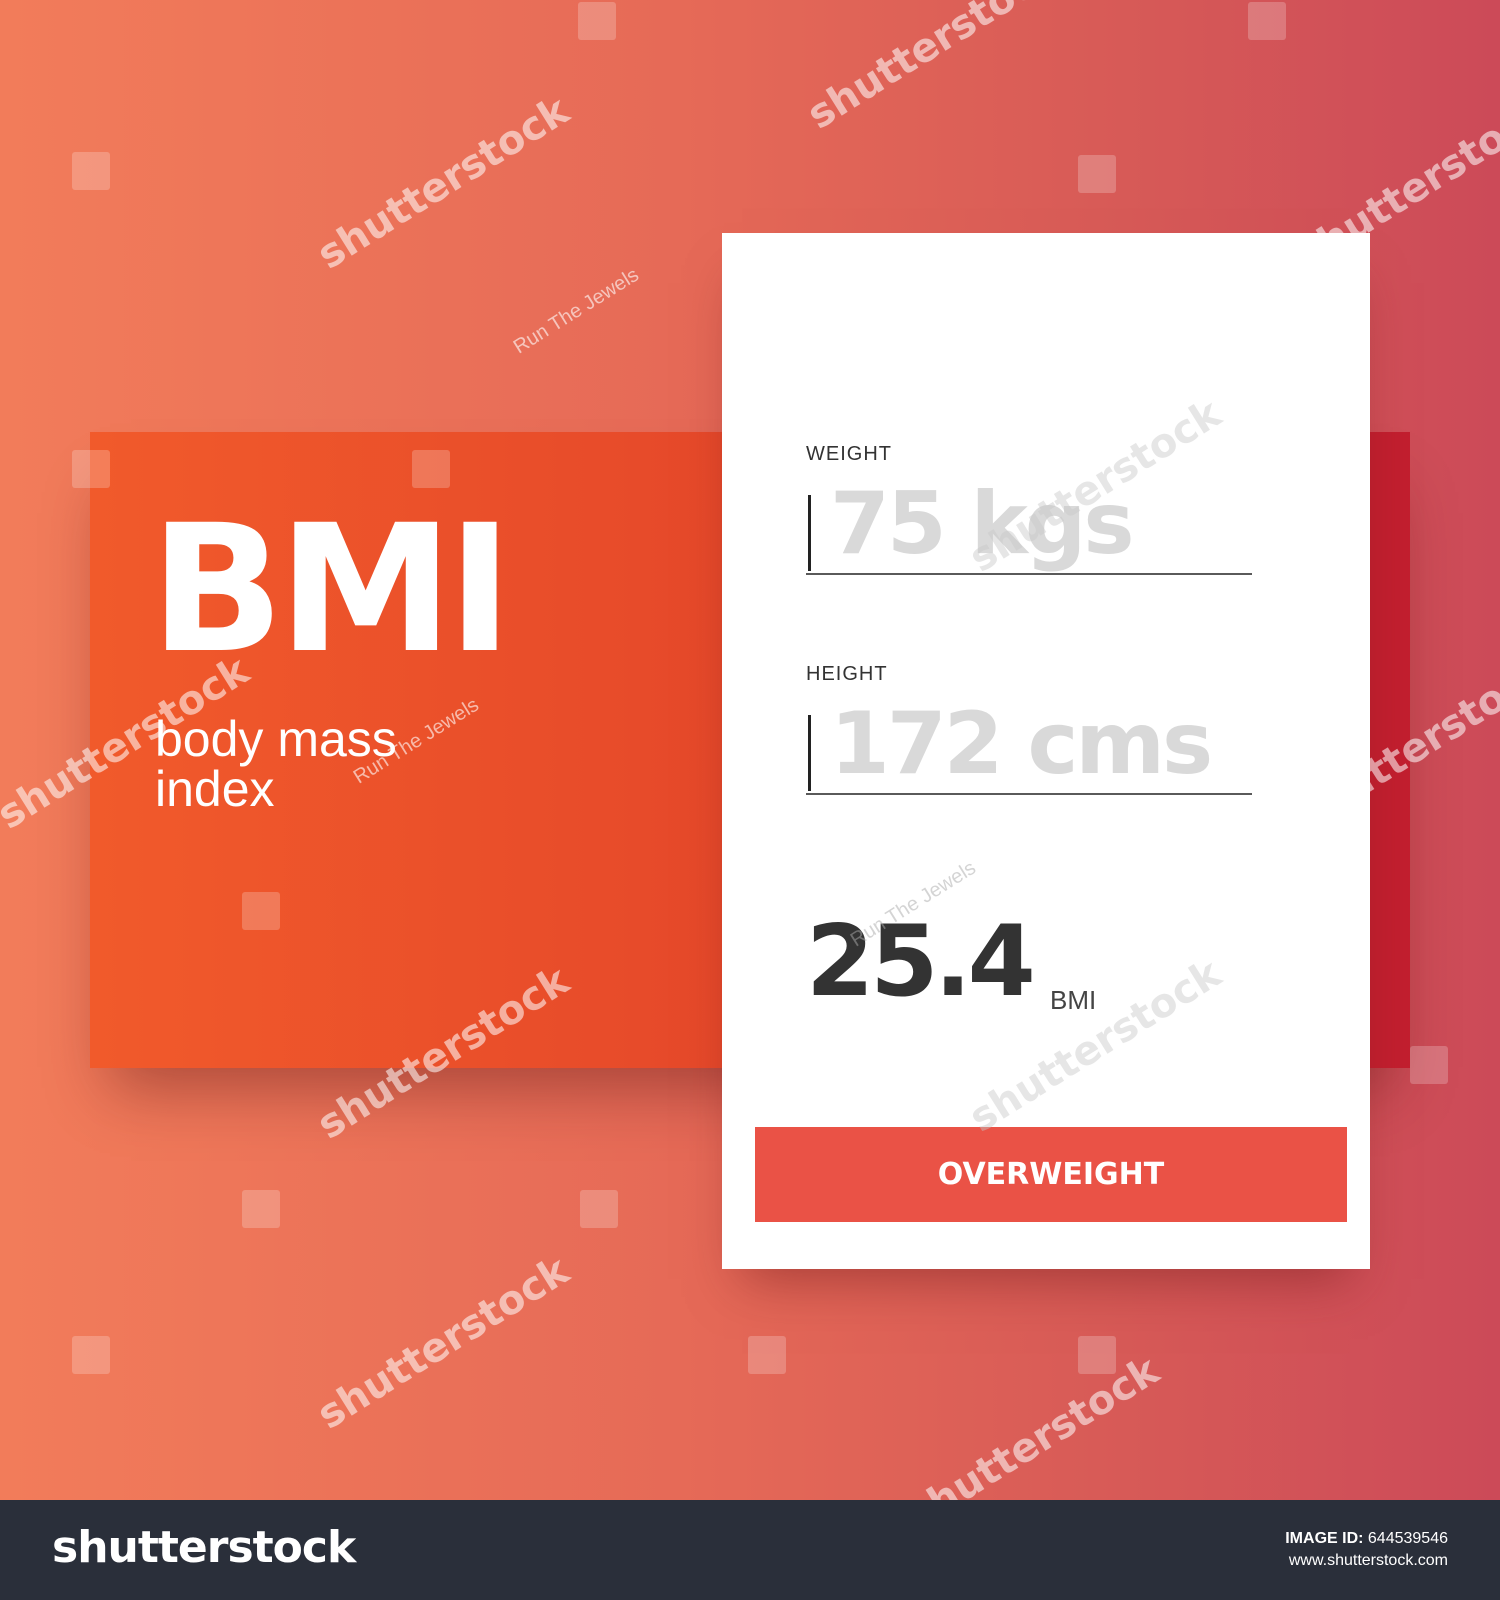  Describe the element at coordinates (847, 674) in the screenshot. I see `height-label: HEIGHT` at that location.